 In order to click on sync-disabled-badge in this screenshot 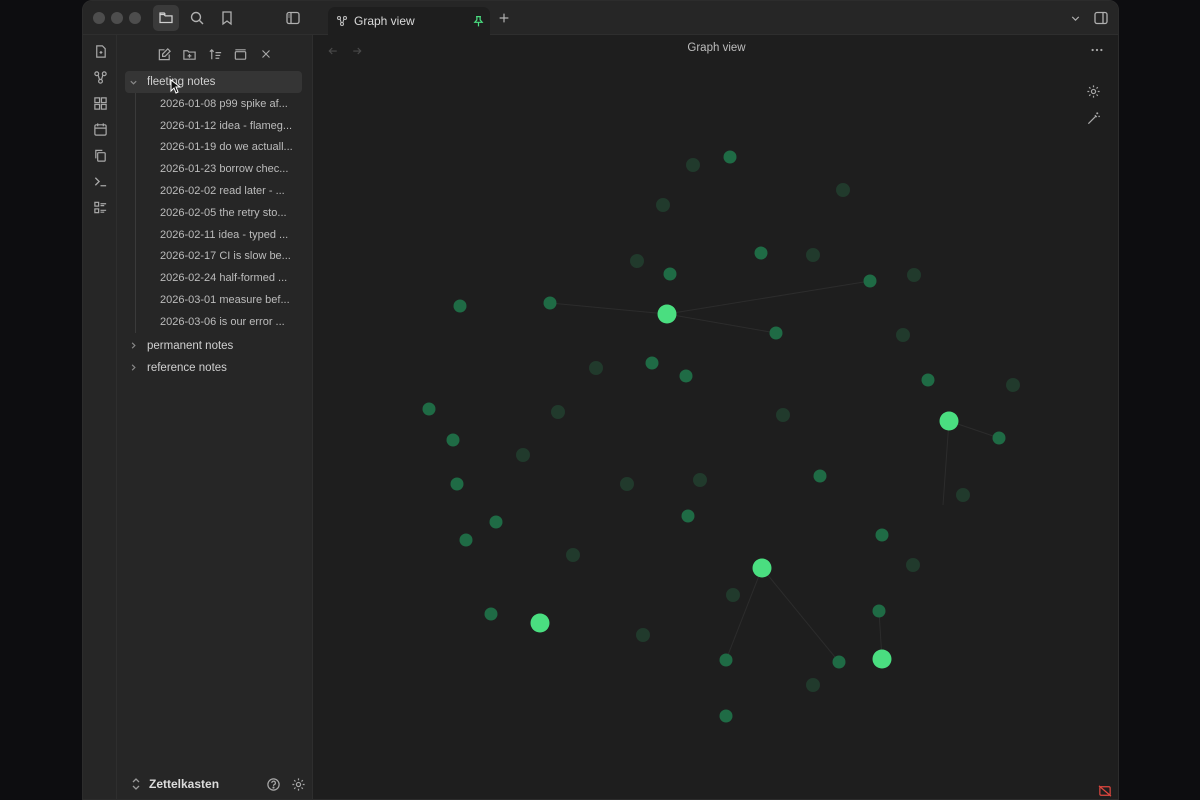, I will do `click(1105, 791)`.